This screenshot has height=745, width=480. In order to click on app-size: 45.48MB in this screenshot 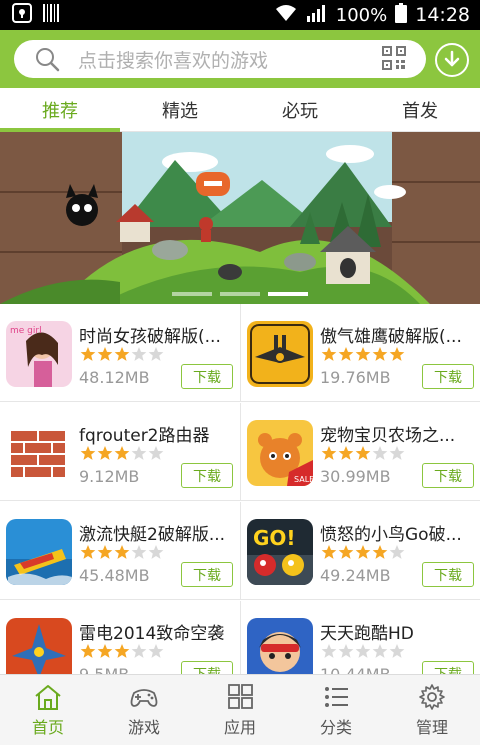, I will do `click(114, 575)`.